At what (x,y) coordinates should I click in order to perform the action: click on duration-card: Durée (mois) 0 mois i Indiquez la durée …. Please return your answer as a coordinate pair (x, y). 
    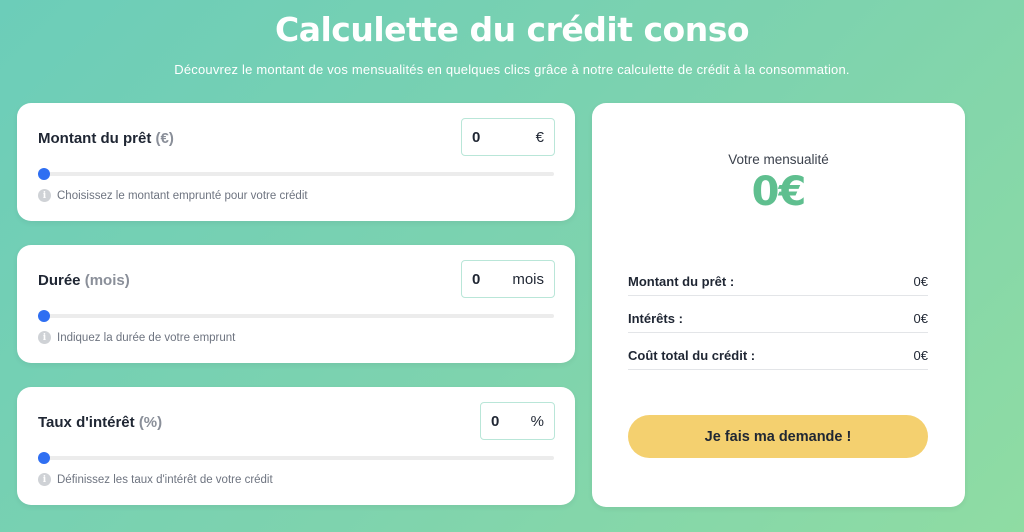
    Looking at the image, I should click on (296, 304).